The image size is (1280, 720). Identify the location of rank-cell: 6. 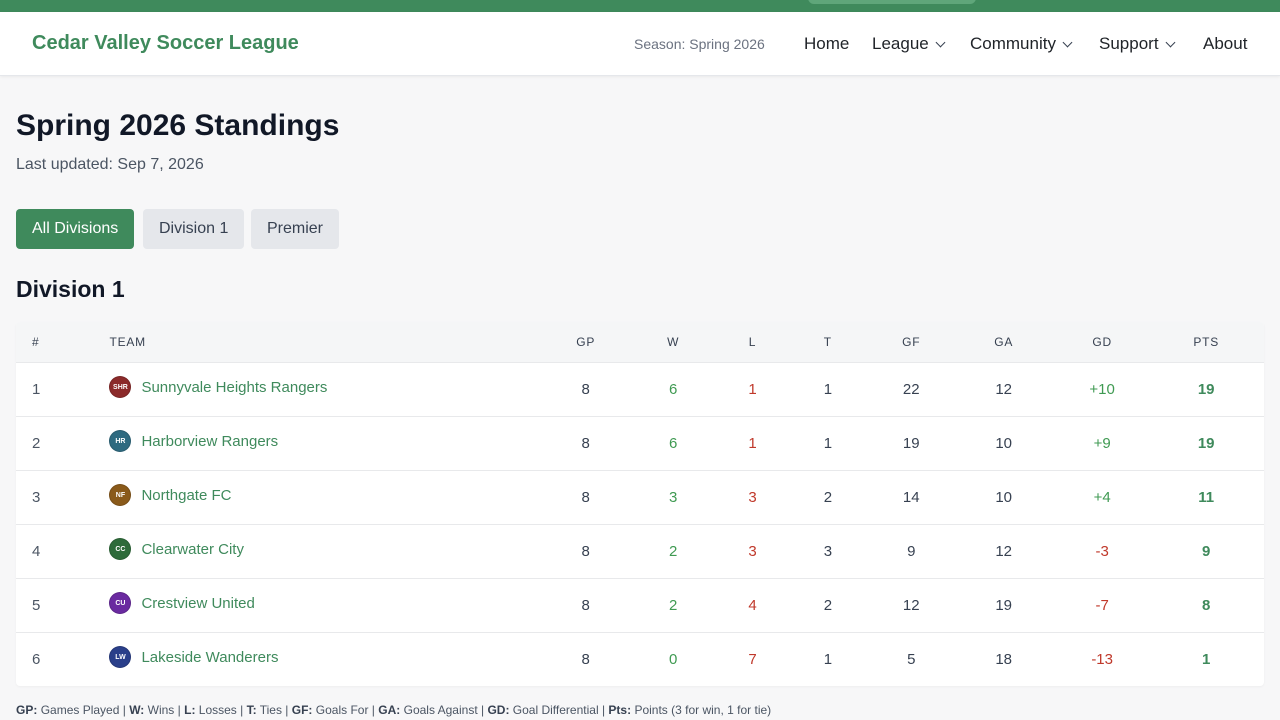
(36, 659).